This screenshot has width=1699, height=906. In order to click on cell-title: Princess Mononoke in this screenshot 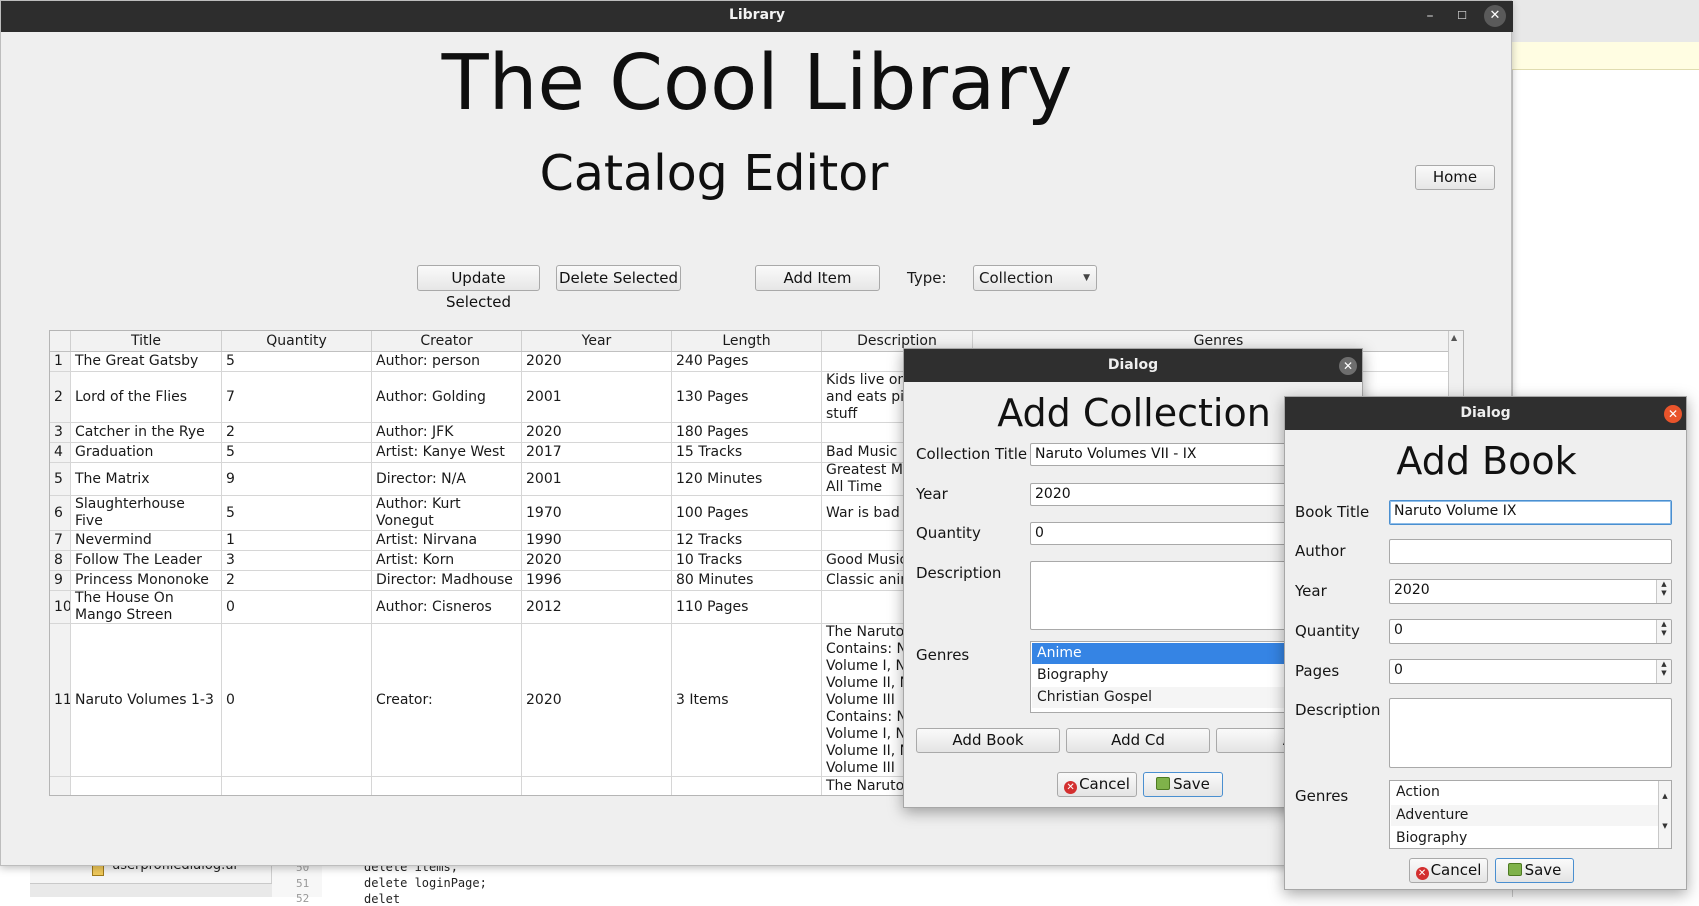, I will do `click(146, 580)`.